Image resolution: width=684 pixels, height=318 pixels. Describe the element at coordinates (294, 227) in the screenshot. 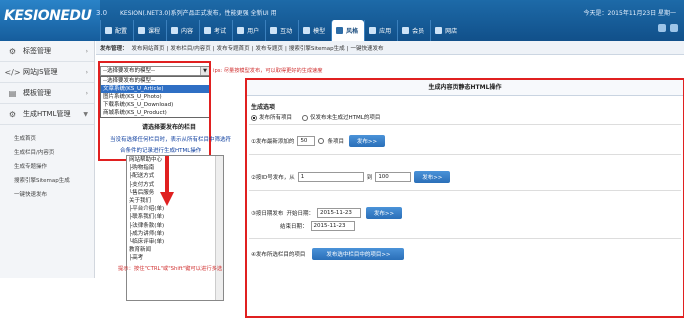

I see `end-date-label: 结束日期：` at that location.